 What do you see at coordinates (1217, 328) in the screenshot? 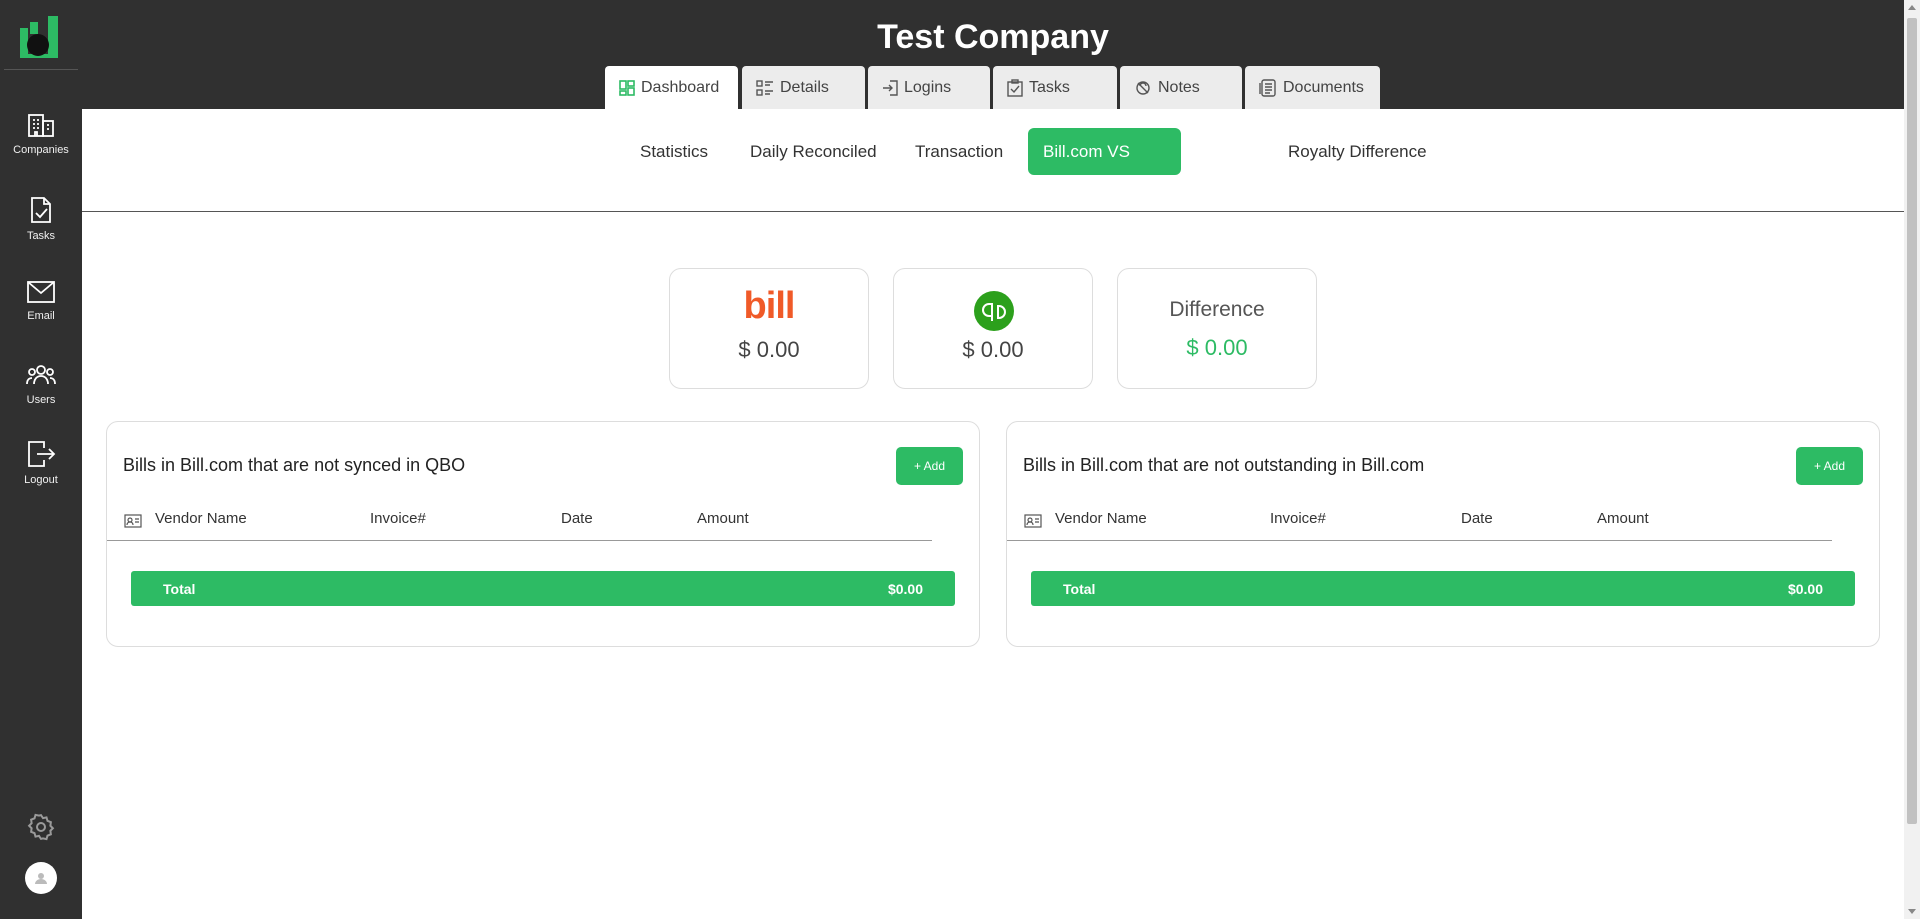
I see `difference-summary-card: Difference $ 0.00` at bounding box center [1217, 328].